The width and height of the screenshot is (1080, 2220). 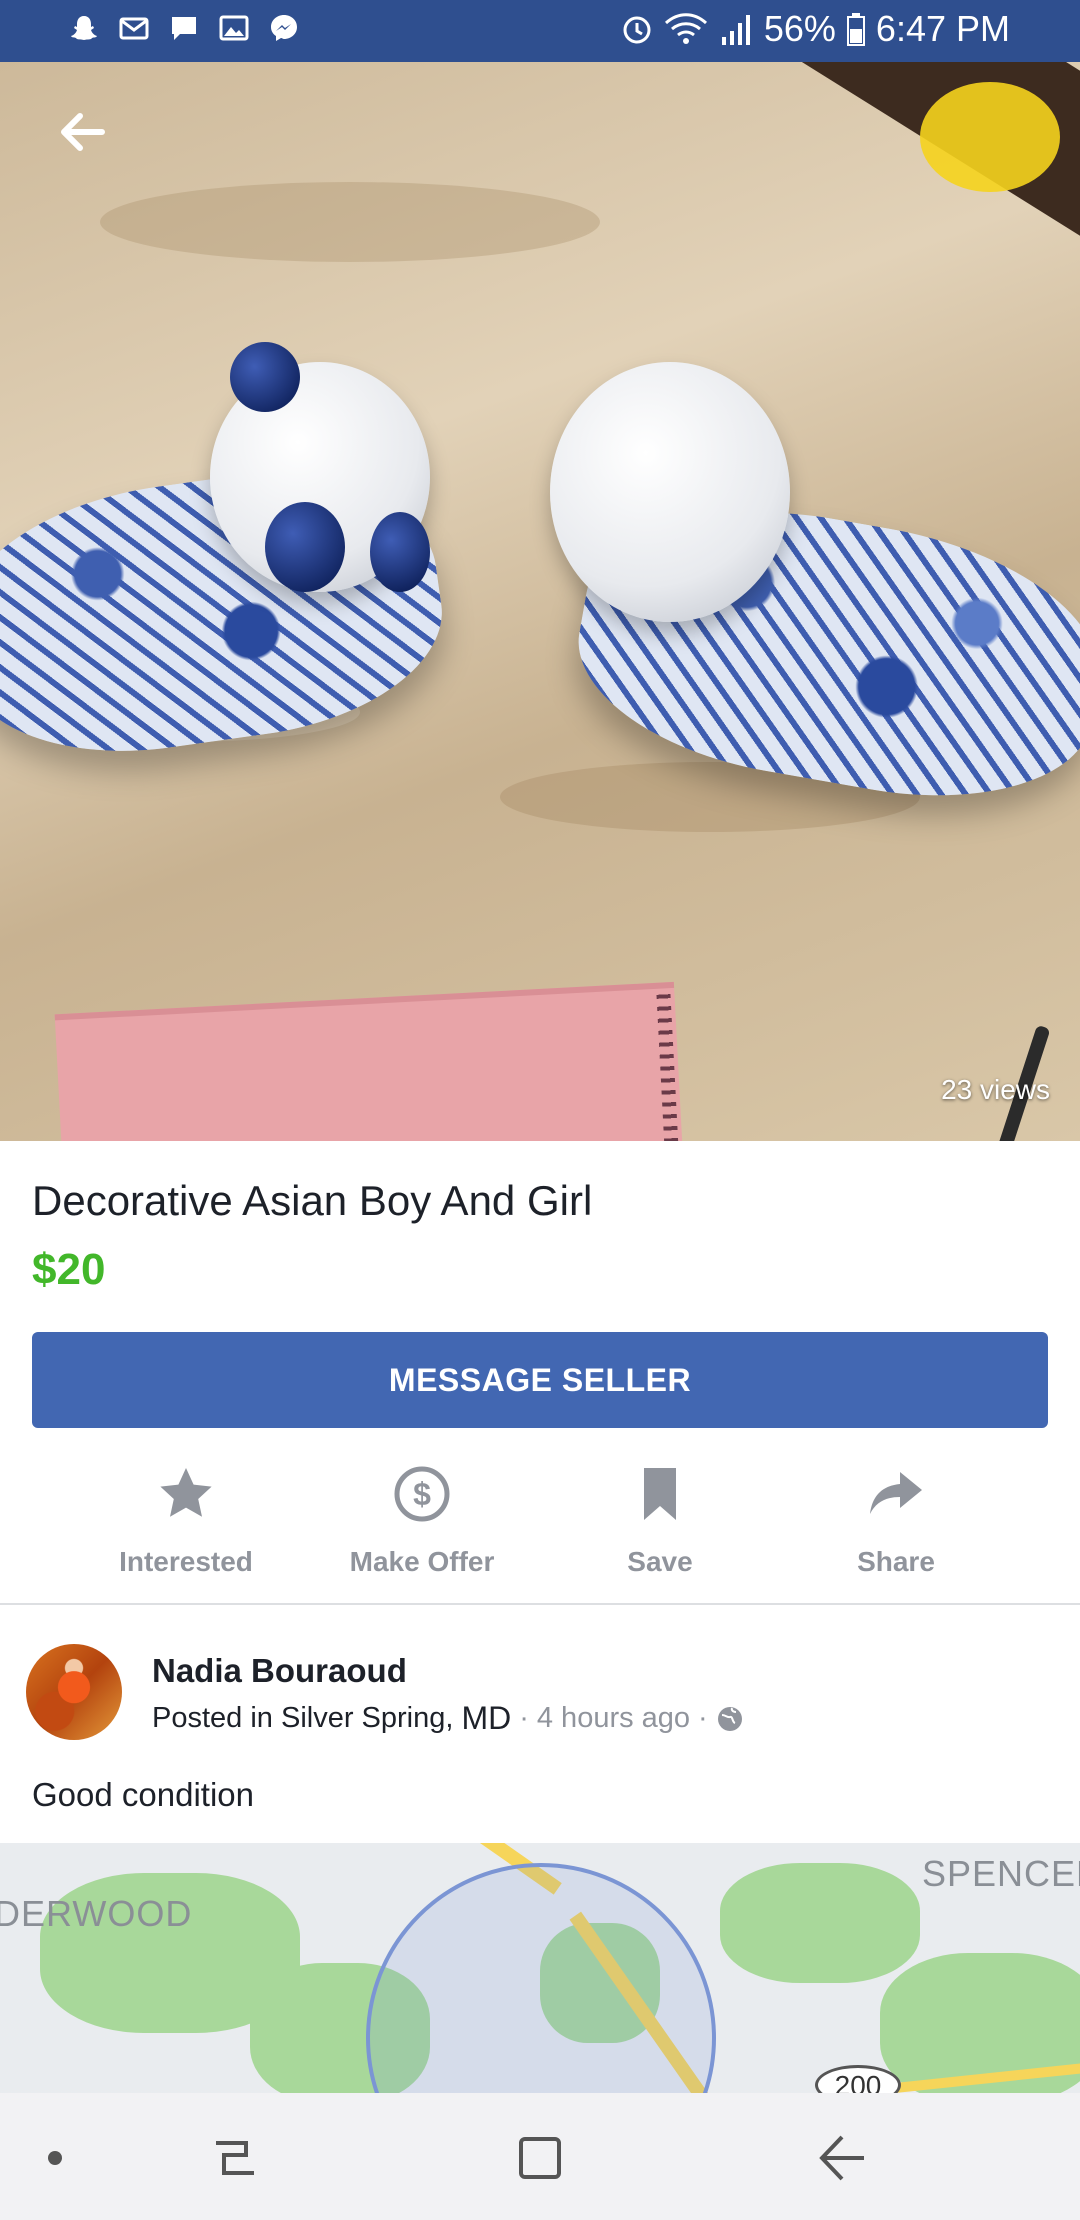 I want to click on girl-figurine, so click(x=240, y=562).